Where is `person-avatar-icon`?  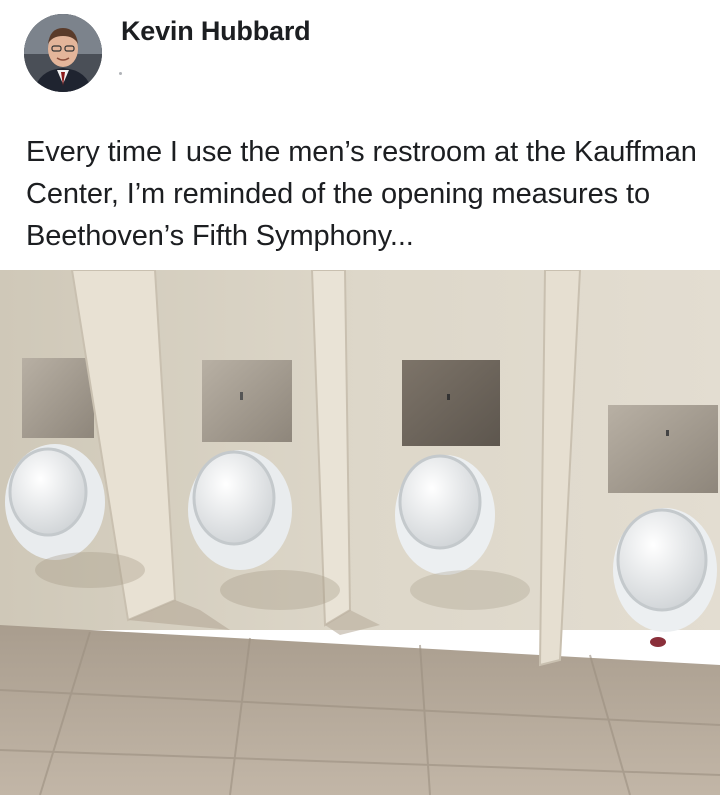 person-avatar-icon is located at coordinates (63, 53).